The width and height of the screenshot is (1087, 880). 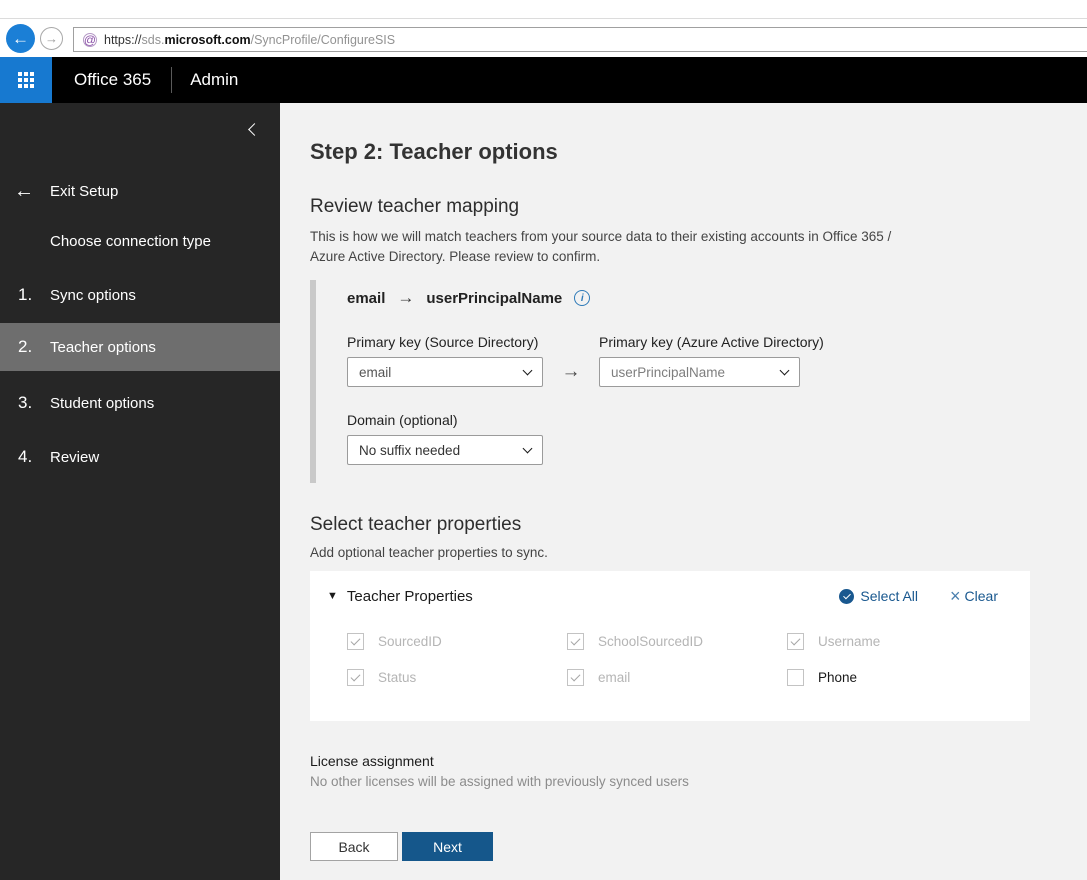 What do you see at coordinates (543, 18) in the screenshot?
I see `window-divider` at bounding box center [543, 18].